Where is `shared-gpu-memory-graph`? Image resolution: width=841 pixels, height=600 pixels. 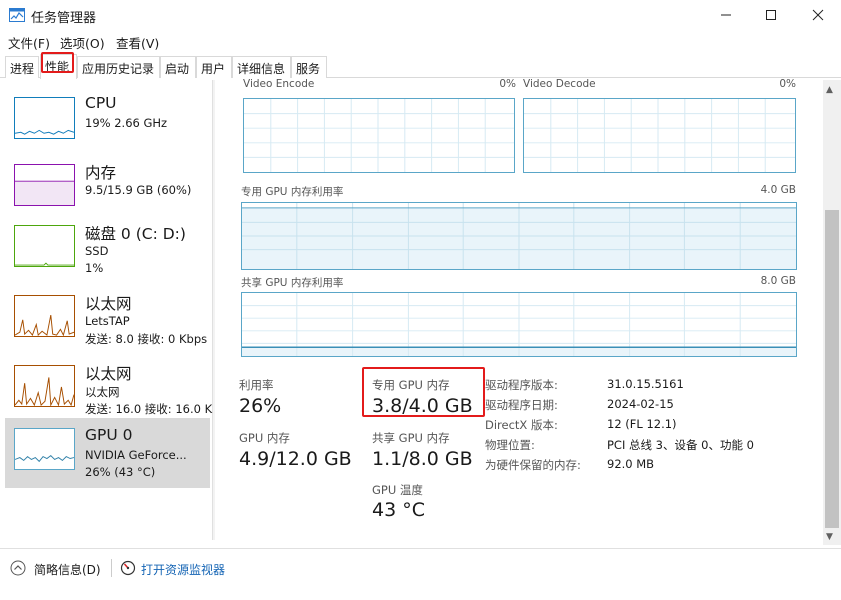
shared-gpu-memory-graph is located at coordinates (519, 324).